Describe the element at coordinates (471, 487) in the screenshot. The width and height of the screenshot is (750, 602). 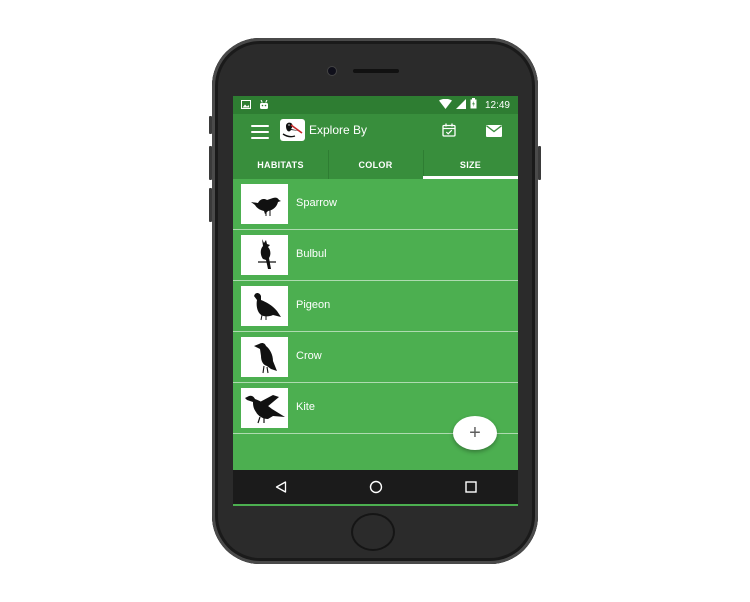
I see `recents-icon` at that location.